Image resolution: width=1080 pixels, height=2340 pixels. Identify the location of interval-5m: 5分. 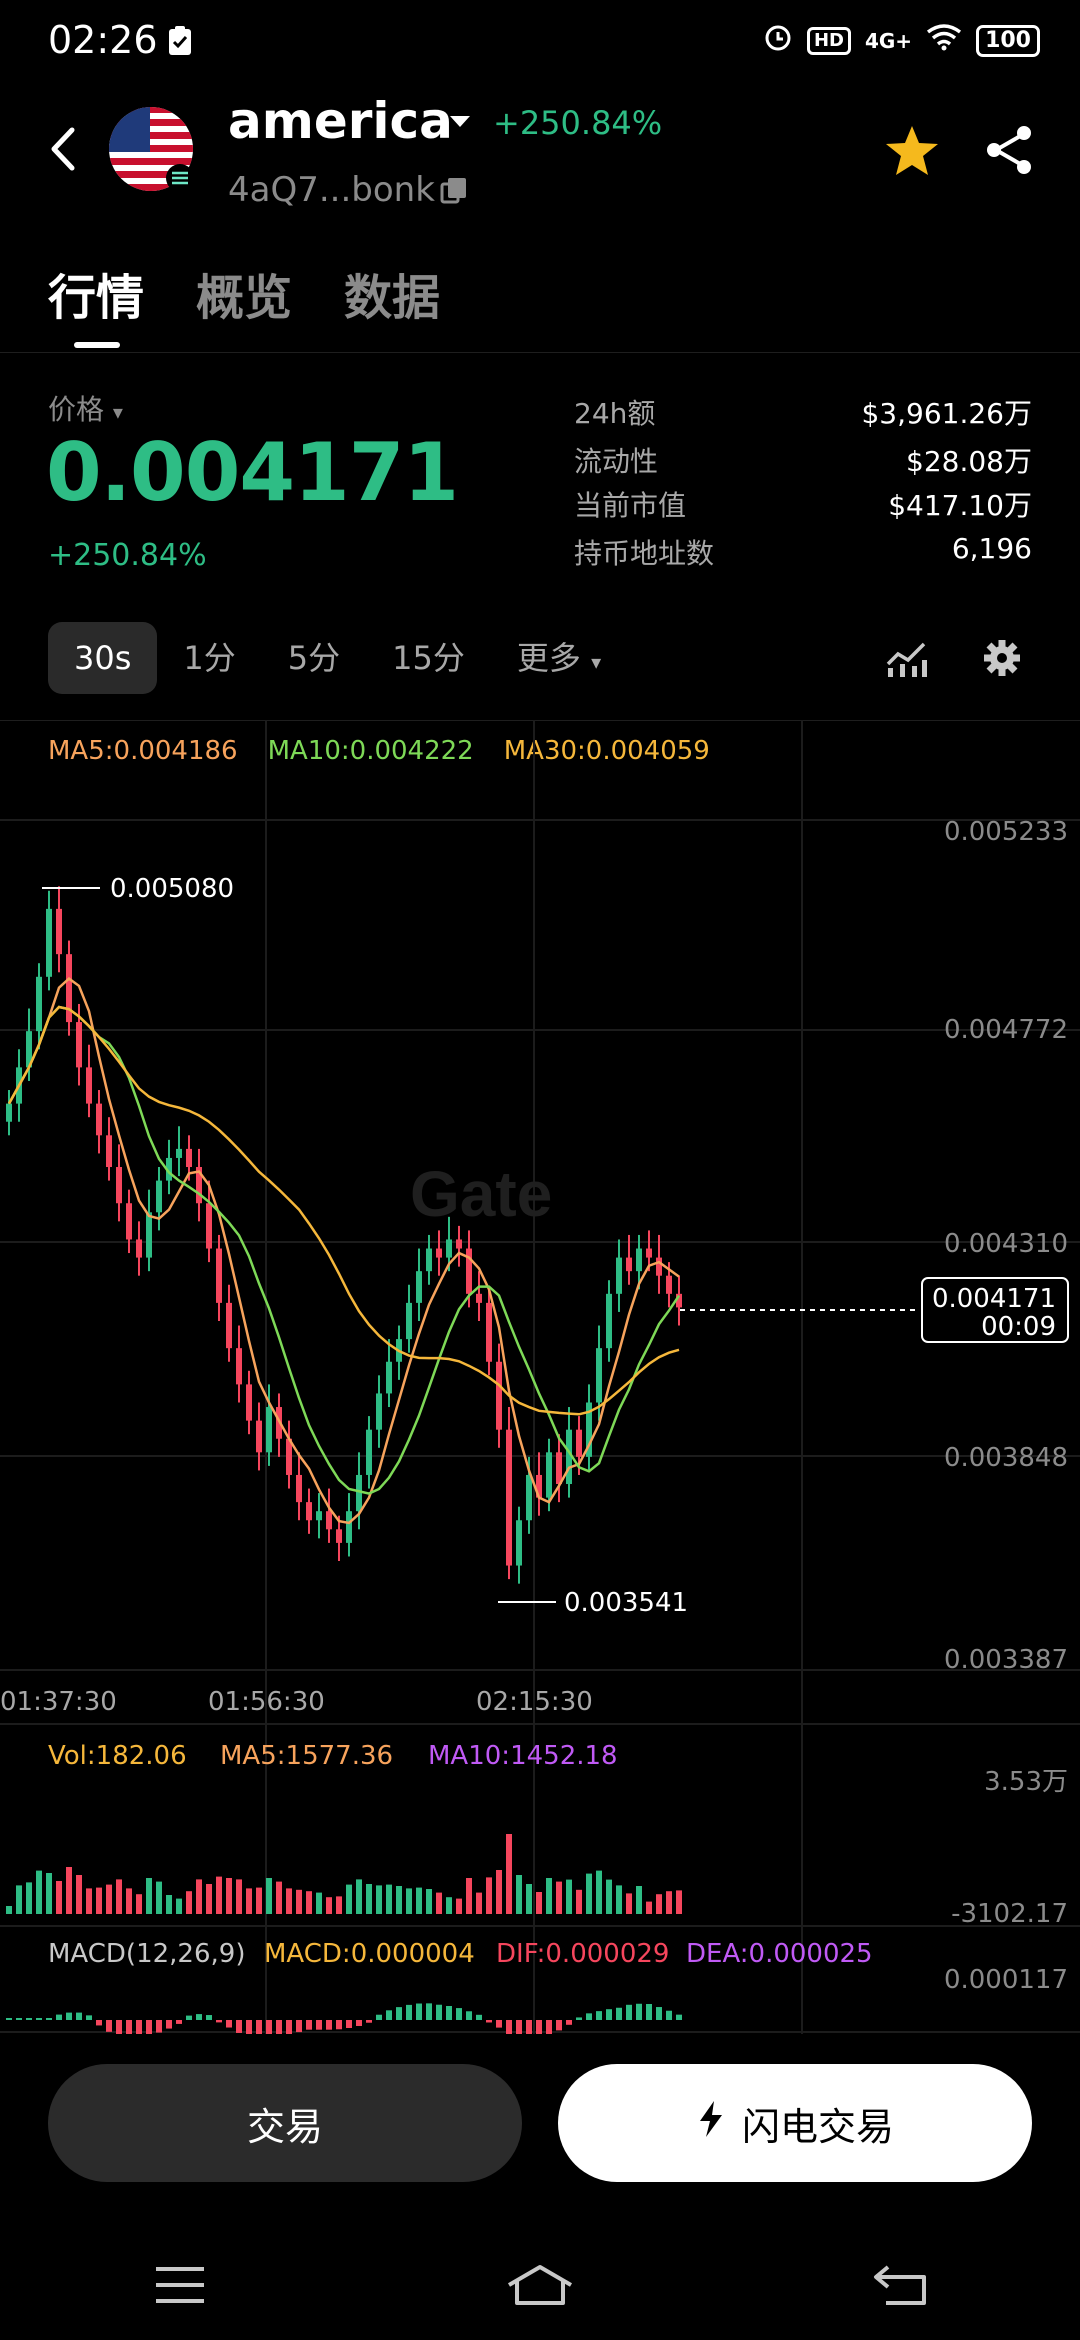
(314, 658).